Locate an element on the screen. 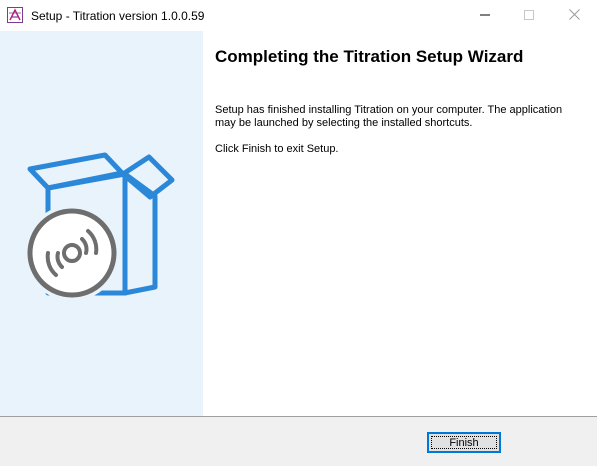 Image resolution: width=597 pixels, height=466 pixels. close-icon is located at coordinates (574, 16).